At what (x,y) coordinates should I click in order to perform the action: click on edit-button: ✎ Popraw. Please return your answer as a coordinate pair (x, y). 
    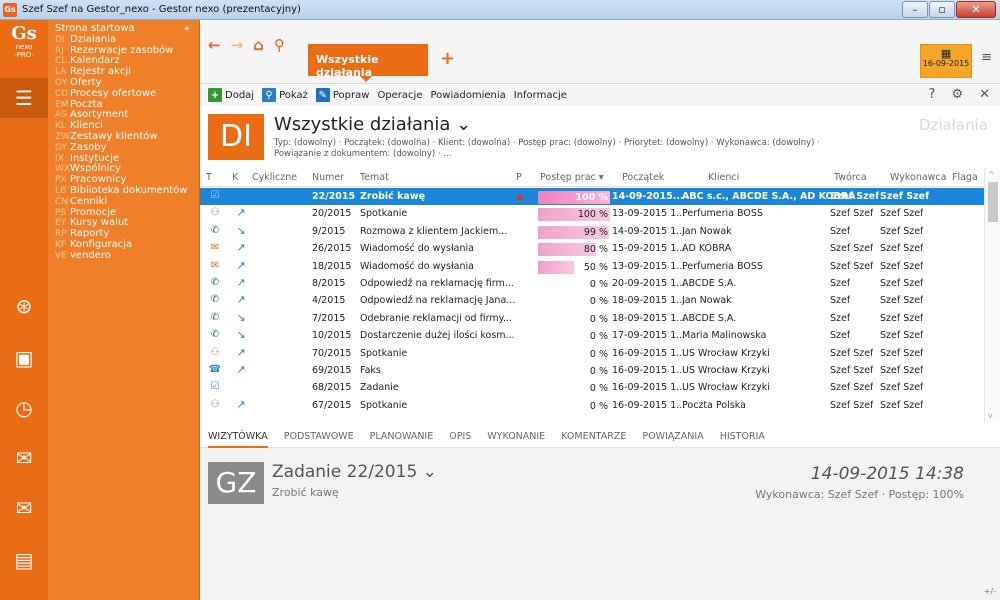
    Looking at the image, I should click on (342, 95).